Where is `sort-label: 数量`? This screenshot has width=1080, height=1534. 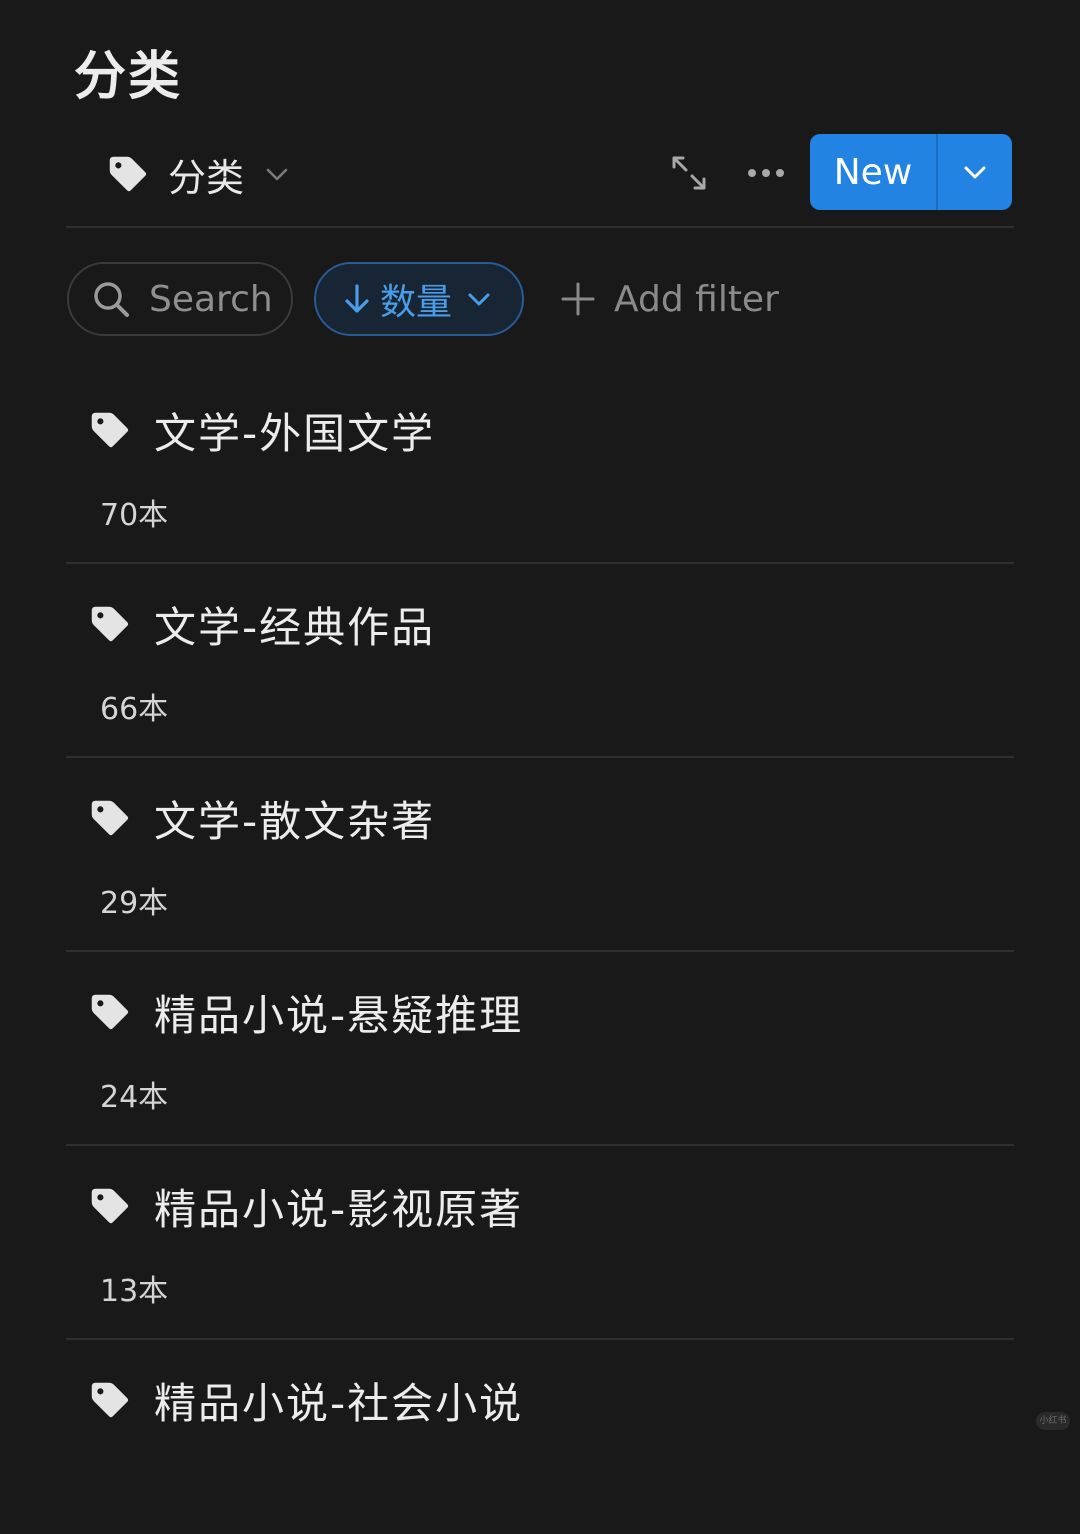
sort-label: 数量 is located at coordinates (416, 302).